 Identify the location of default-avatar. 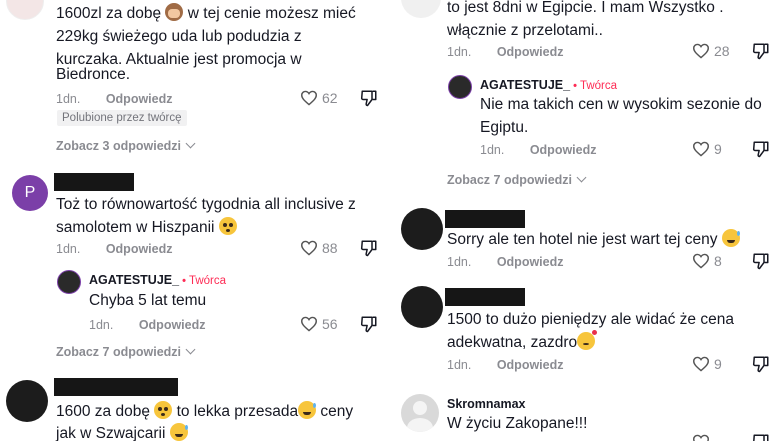
(420, 413).